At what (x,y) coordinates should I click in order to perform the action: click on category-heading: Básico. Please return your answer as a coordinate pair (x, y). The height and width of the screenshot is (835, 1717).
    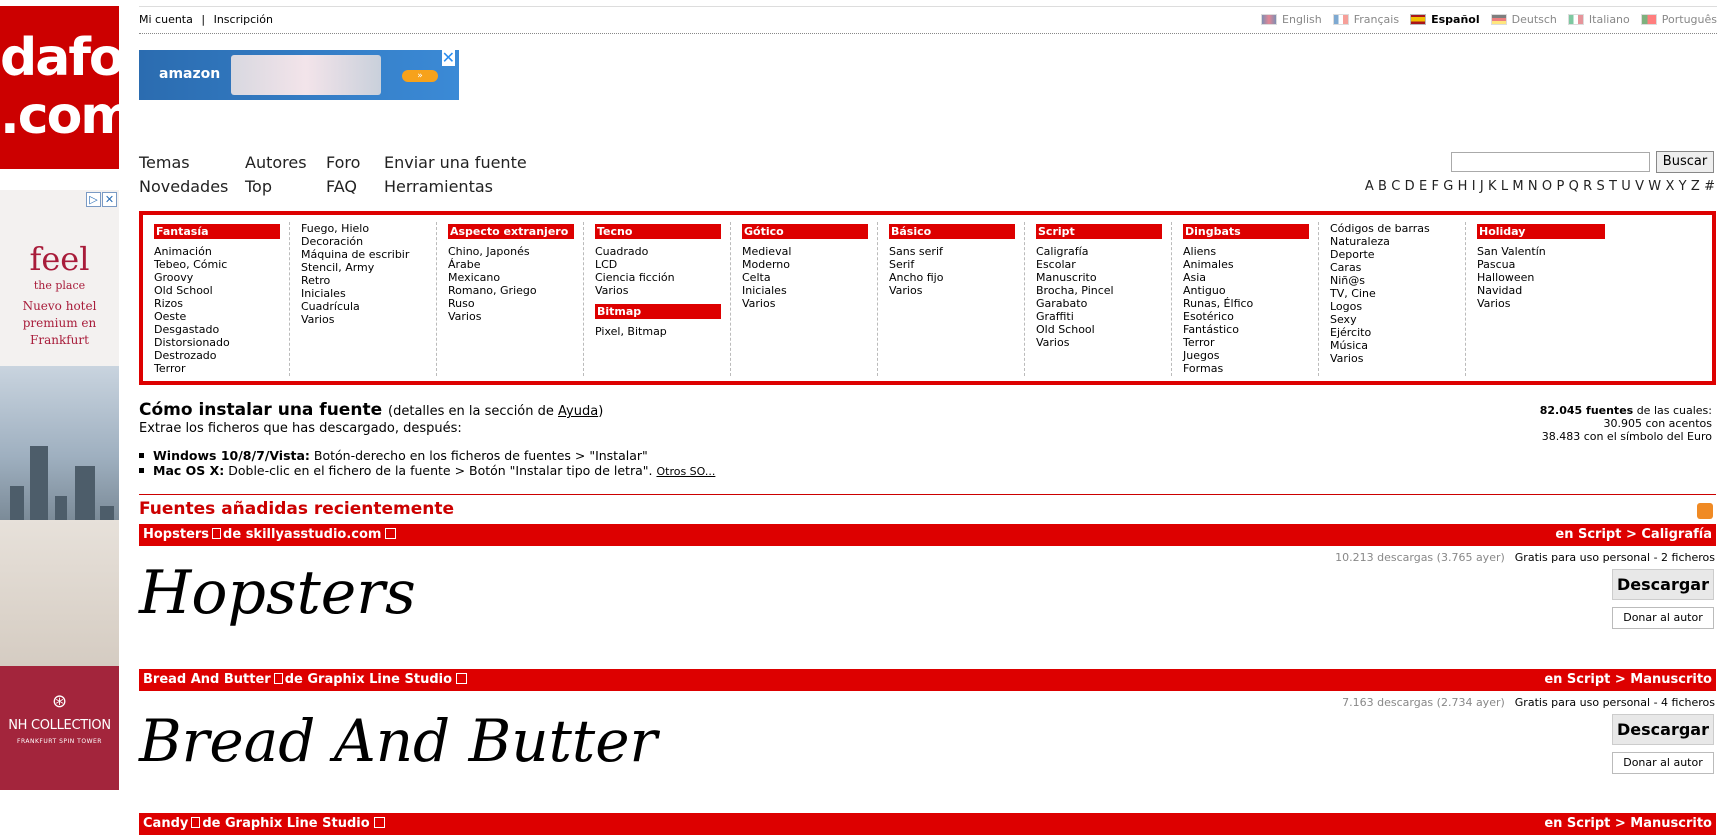
    Looking at the image, I should click on (952, 231).